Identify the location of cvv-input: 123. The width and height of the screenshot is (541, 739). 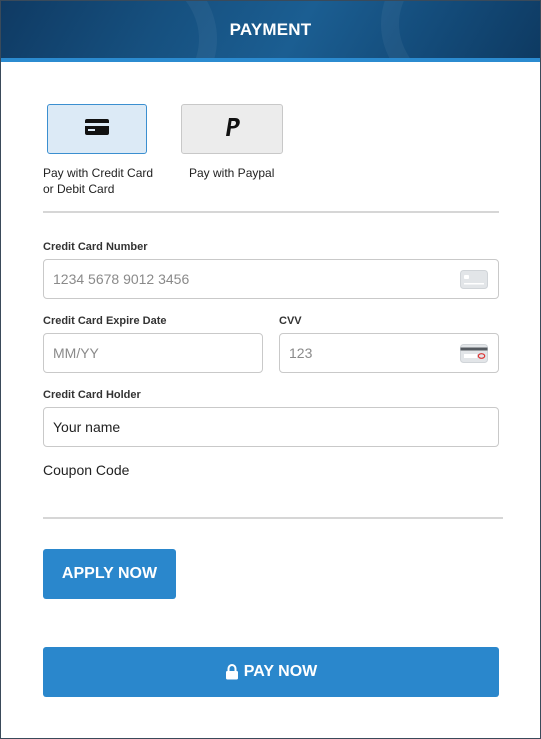
(389, 353).